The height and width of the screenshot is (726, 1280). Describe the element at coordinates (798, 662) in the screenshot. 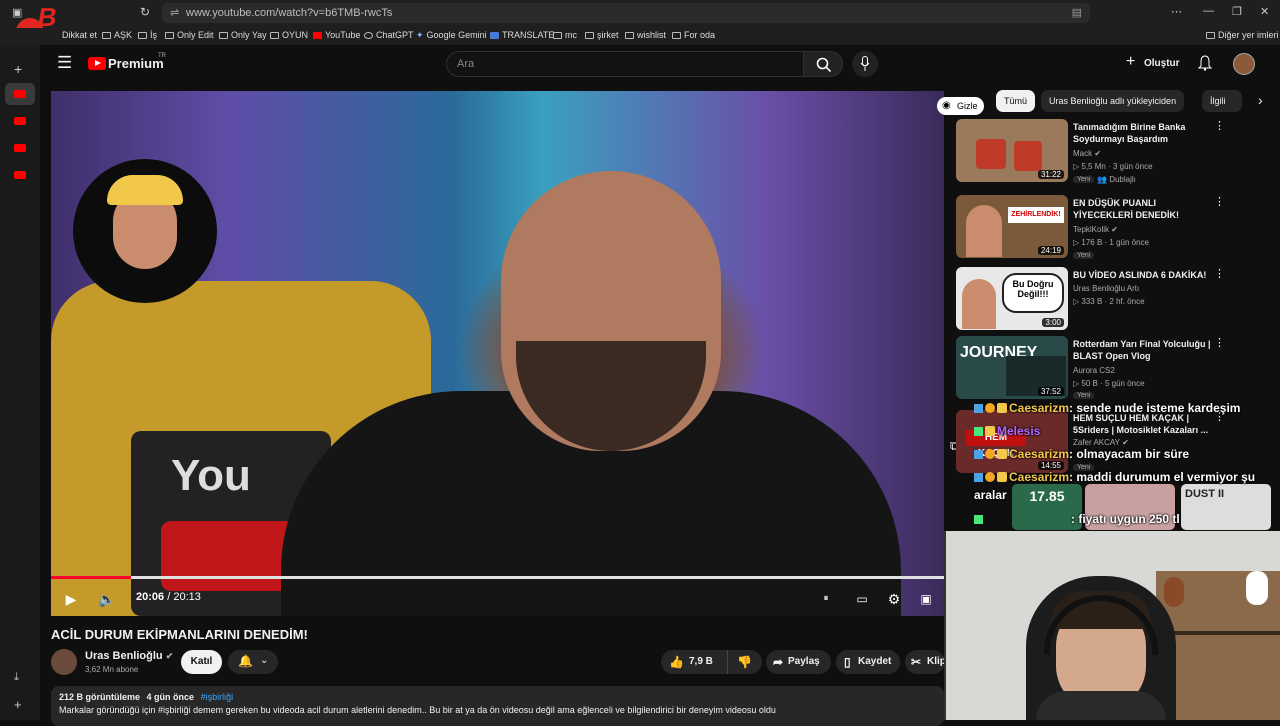

I see `share-button: ➦ Paylaş` at that location.